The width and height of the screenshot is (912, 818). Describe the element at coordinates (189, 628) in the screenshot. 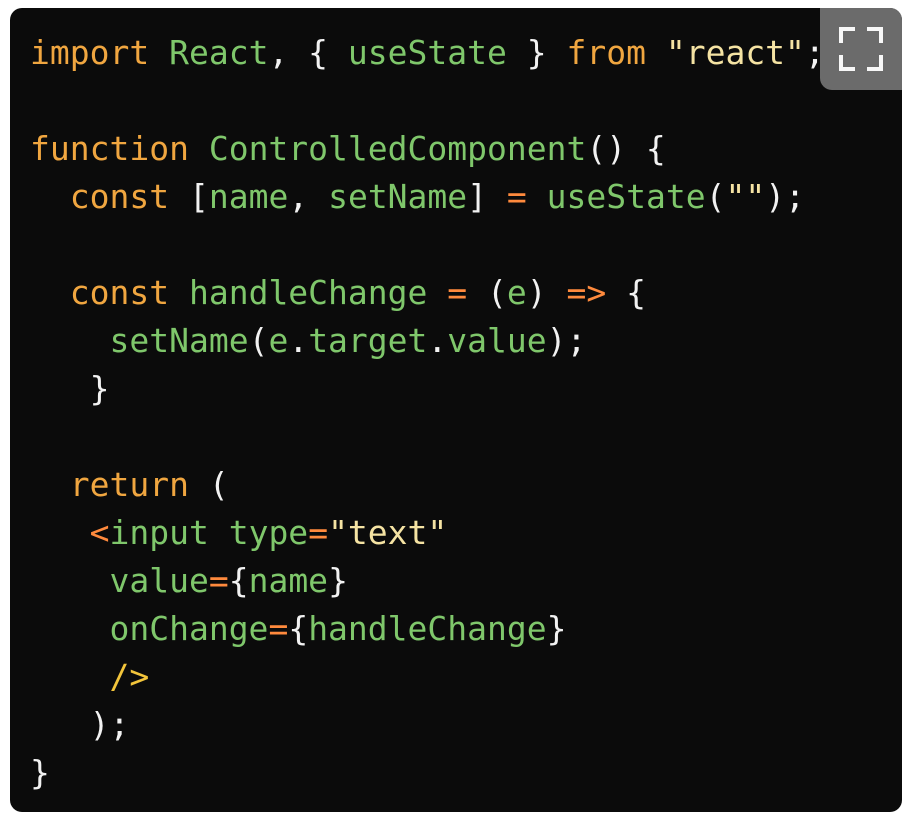

I see `code-token: onChange` at that location.